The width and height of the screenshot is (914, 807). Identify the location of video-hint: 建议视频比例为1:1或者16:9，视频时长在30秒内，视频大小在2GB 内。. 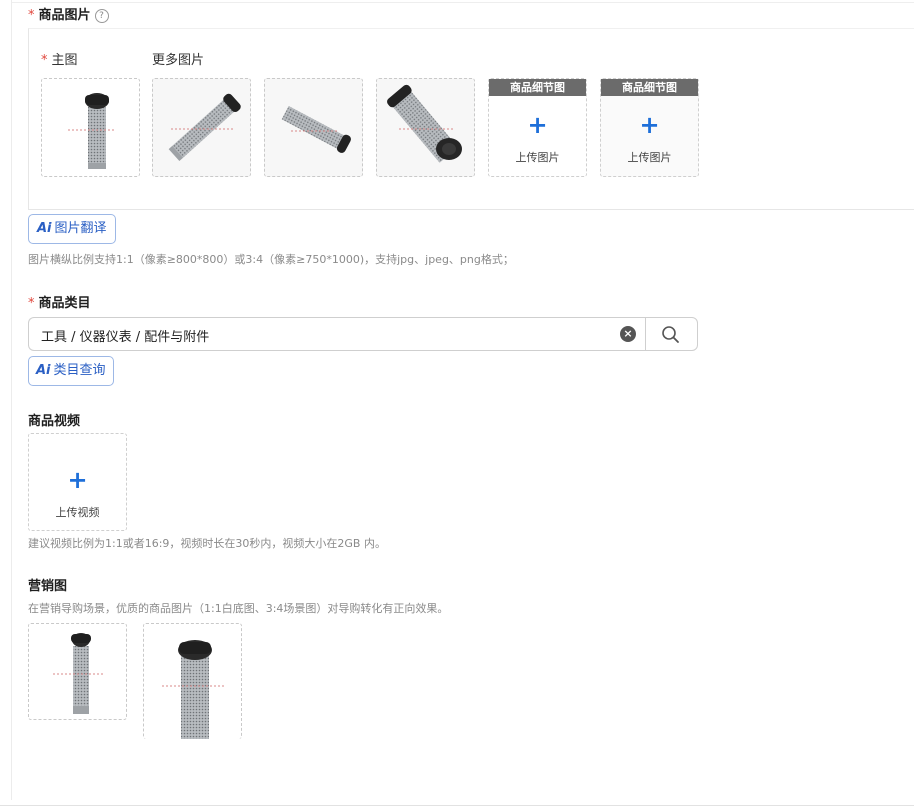
(207, 543).